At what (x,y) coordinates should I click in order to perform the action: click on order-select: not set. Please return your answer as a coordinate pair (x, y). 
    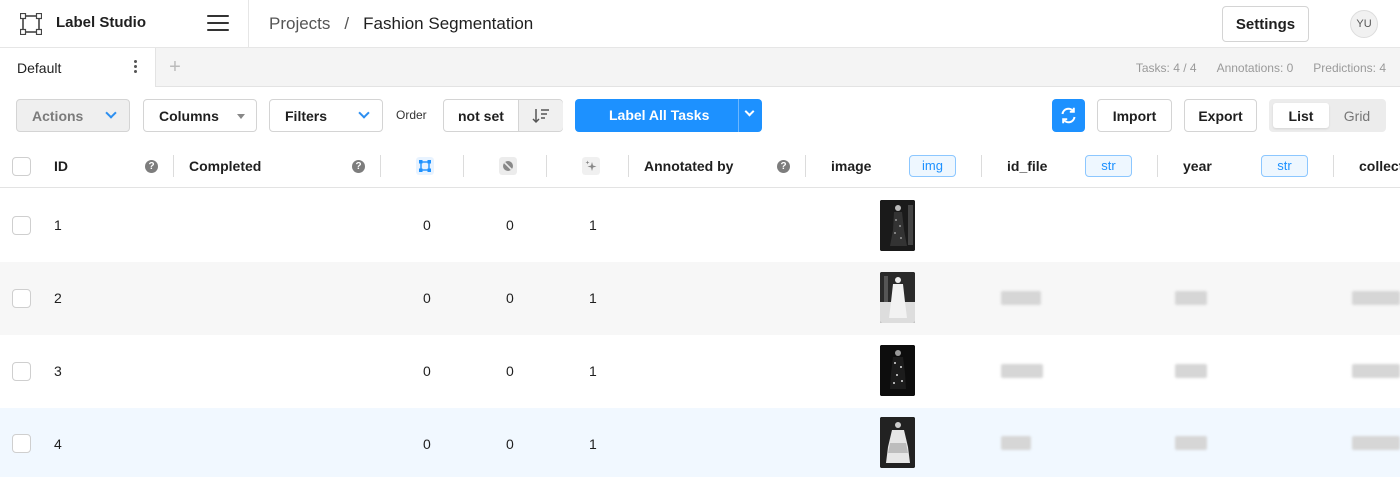
    Looking at the image, I should click on (503, 115).